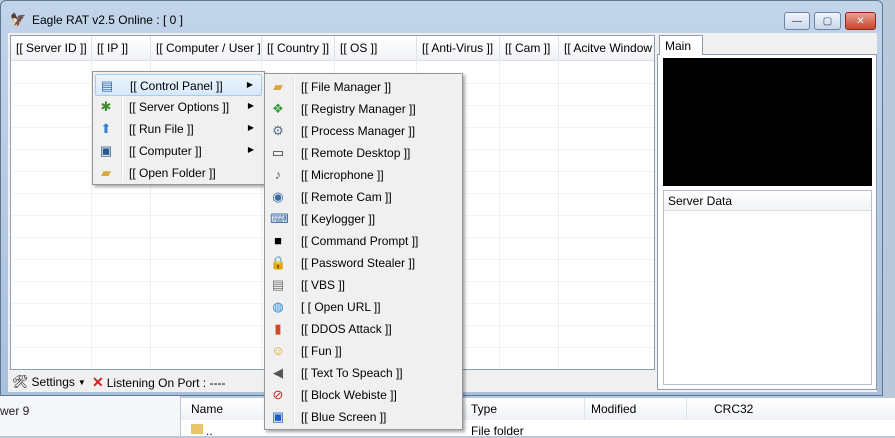 The image size is (895, 438). I want to click on screen-preview, so click(767, 122).